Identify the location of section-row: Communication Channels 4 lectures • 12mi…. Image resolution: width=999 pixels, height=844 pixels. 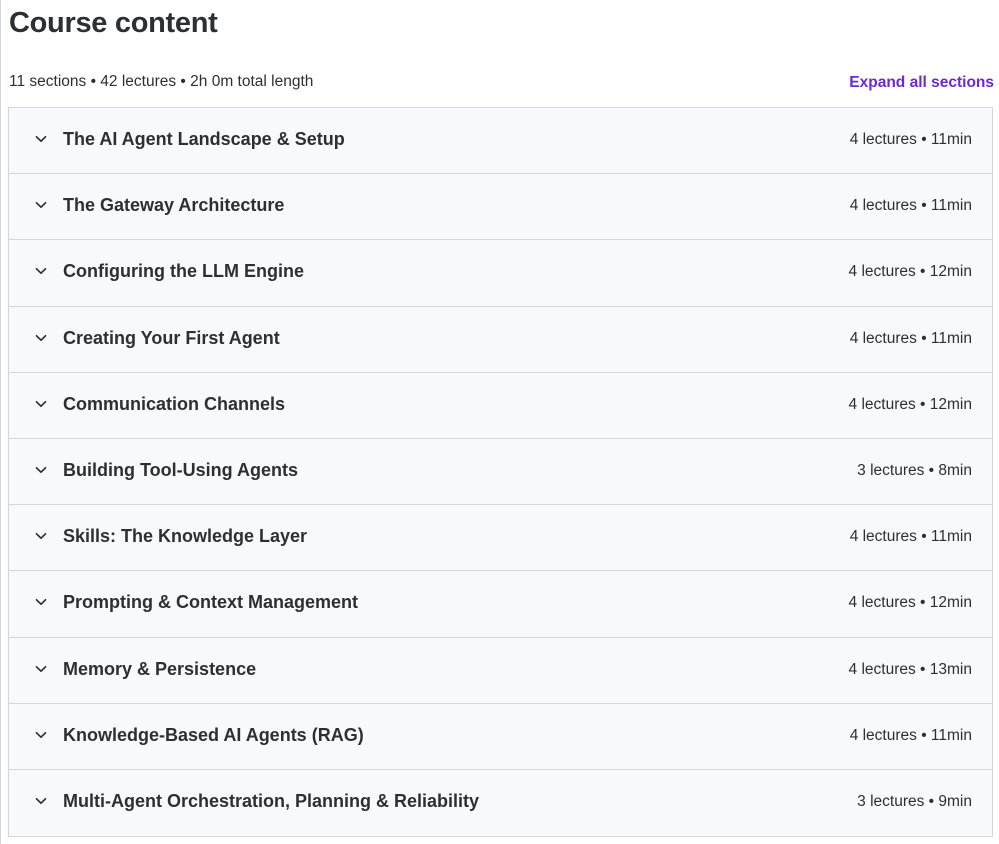
(500, 405).